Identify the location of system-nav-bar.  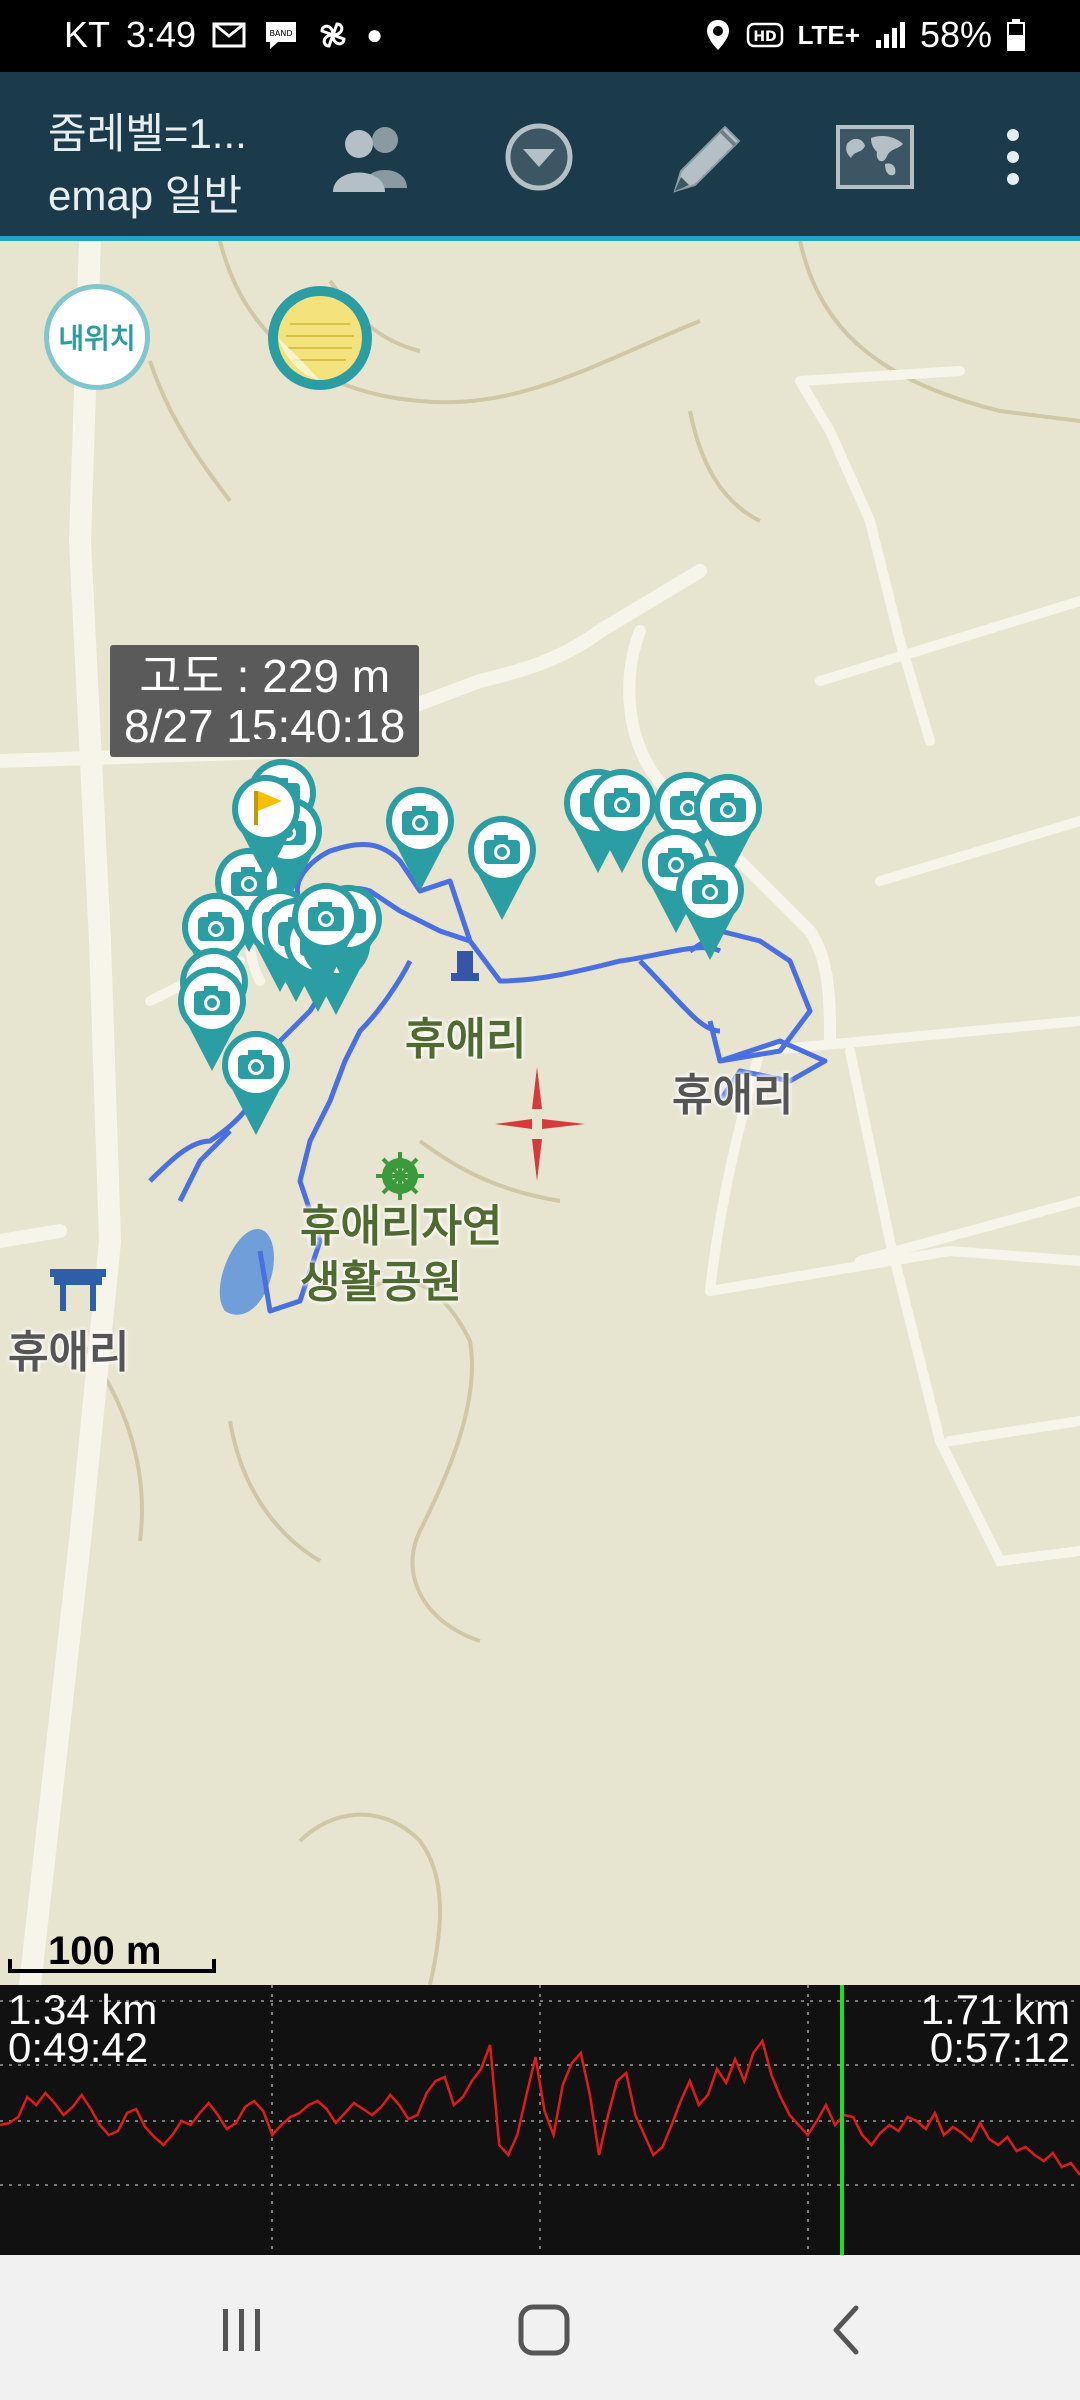
(540, 2327).